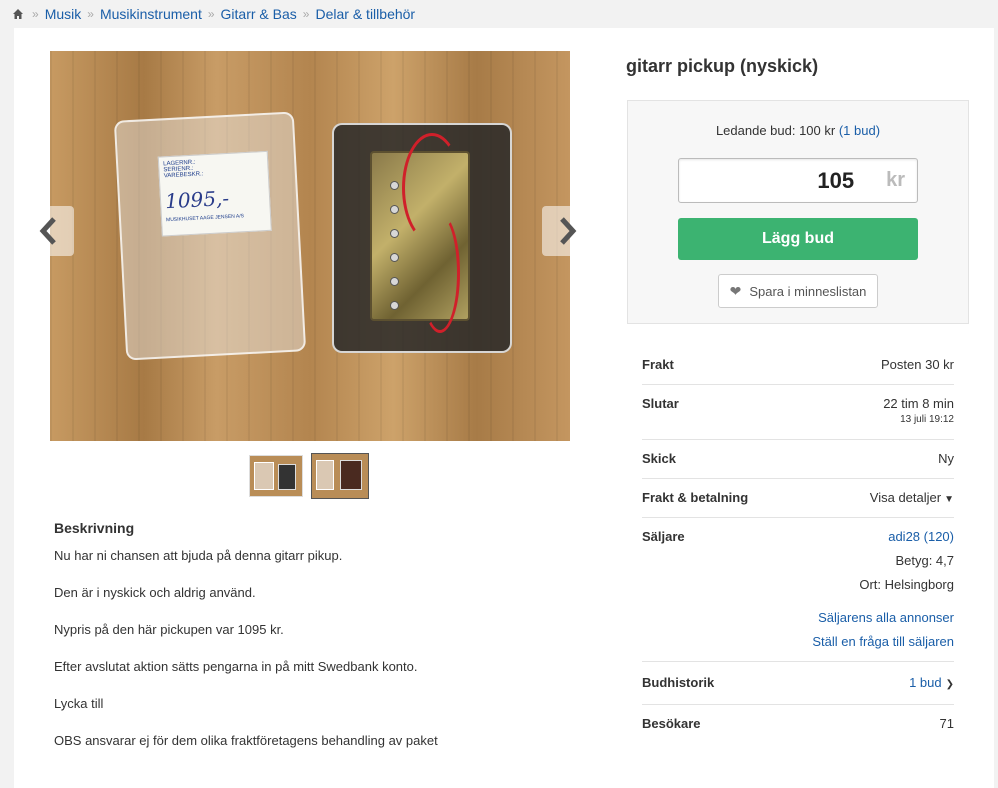 This screenshot has height=788, width=998. Describe the element at coordinates (798, 459) in the screenshot. I see `detail-row-condition: Skick Ny` at that location.